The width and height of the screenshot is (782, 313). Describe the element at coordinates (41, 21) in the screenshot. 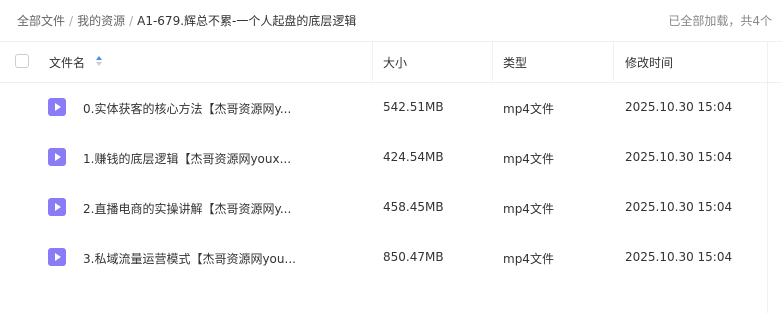

I see `breadcrumb-all-files: 全部文件` at that location.